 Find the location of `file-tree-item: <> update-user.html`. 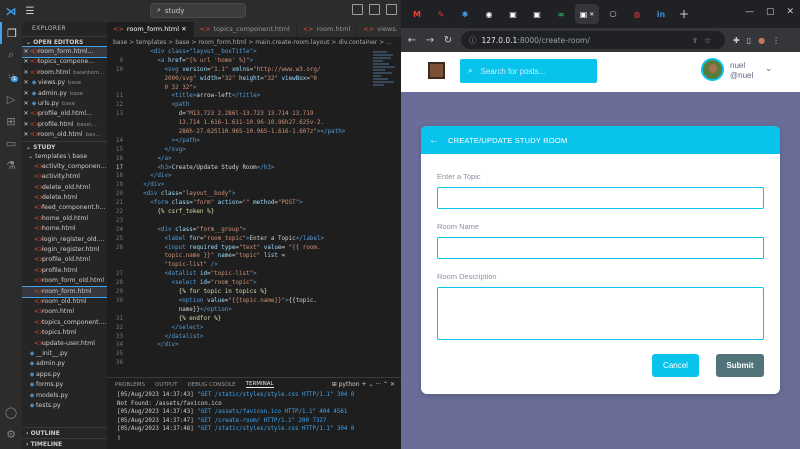

file-tree-item: <> update-user.html is located at coordinates (64, 344).